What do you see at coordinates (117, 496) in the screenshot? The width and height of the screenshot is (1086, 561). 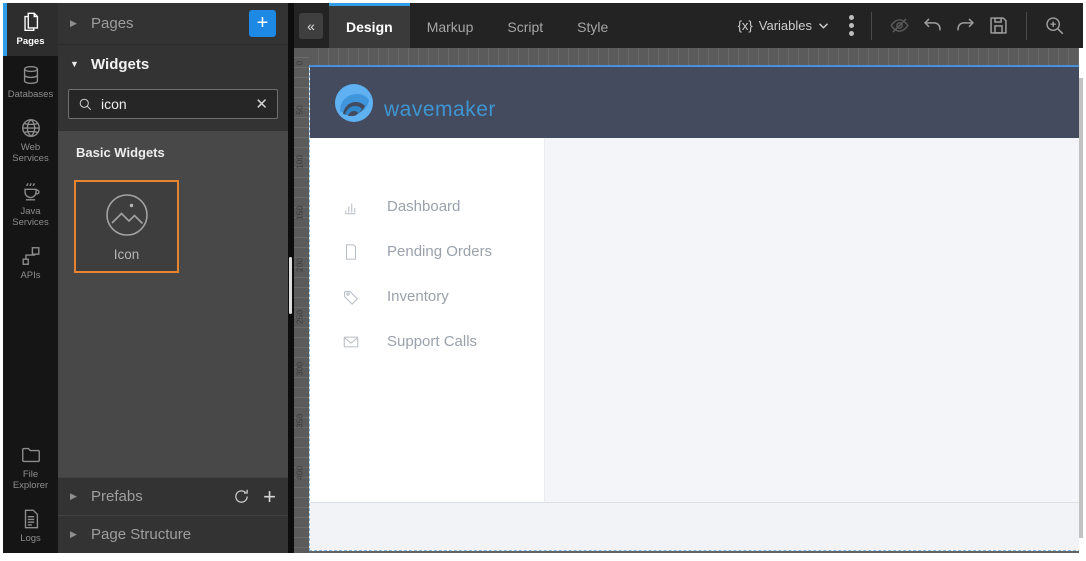 I see `prefabs-section-label: Prefabs` at bounding box center [117, 496].